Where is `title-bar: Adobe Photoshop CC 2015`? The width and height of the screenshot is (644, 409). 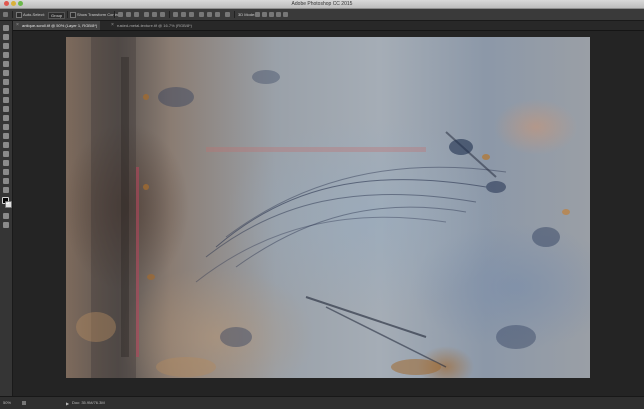 title-bar: Adobe Photoshop CC 2015 is located at coordinates (322, 4).